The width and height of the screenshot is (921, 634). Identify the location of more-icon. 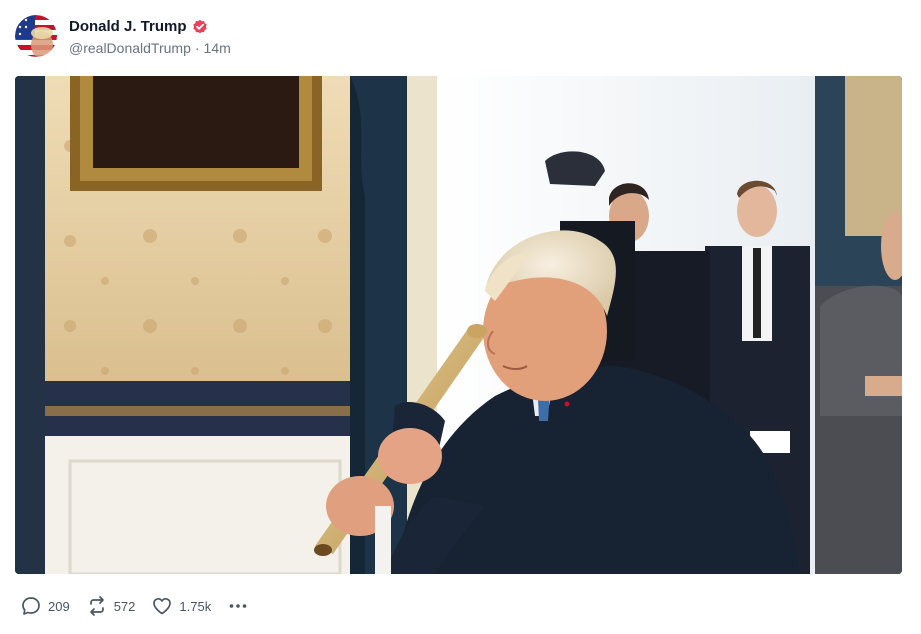
(238, 606).